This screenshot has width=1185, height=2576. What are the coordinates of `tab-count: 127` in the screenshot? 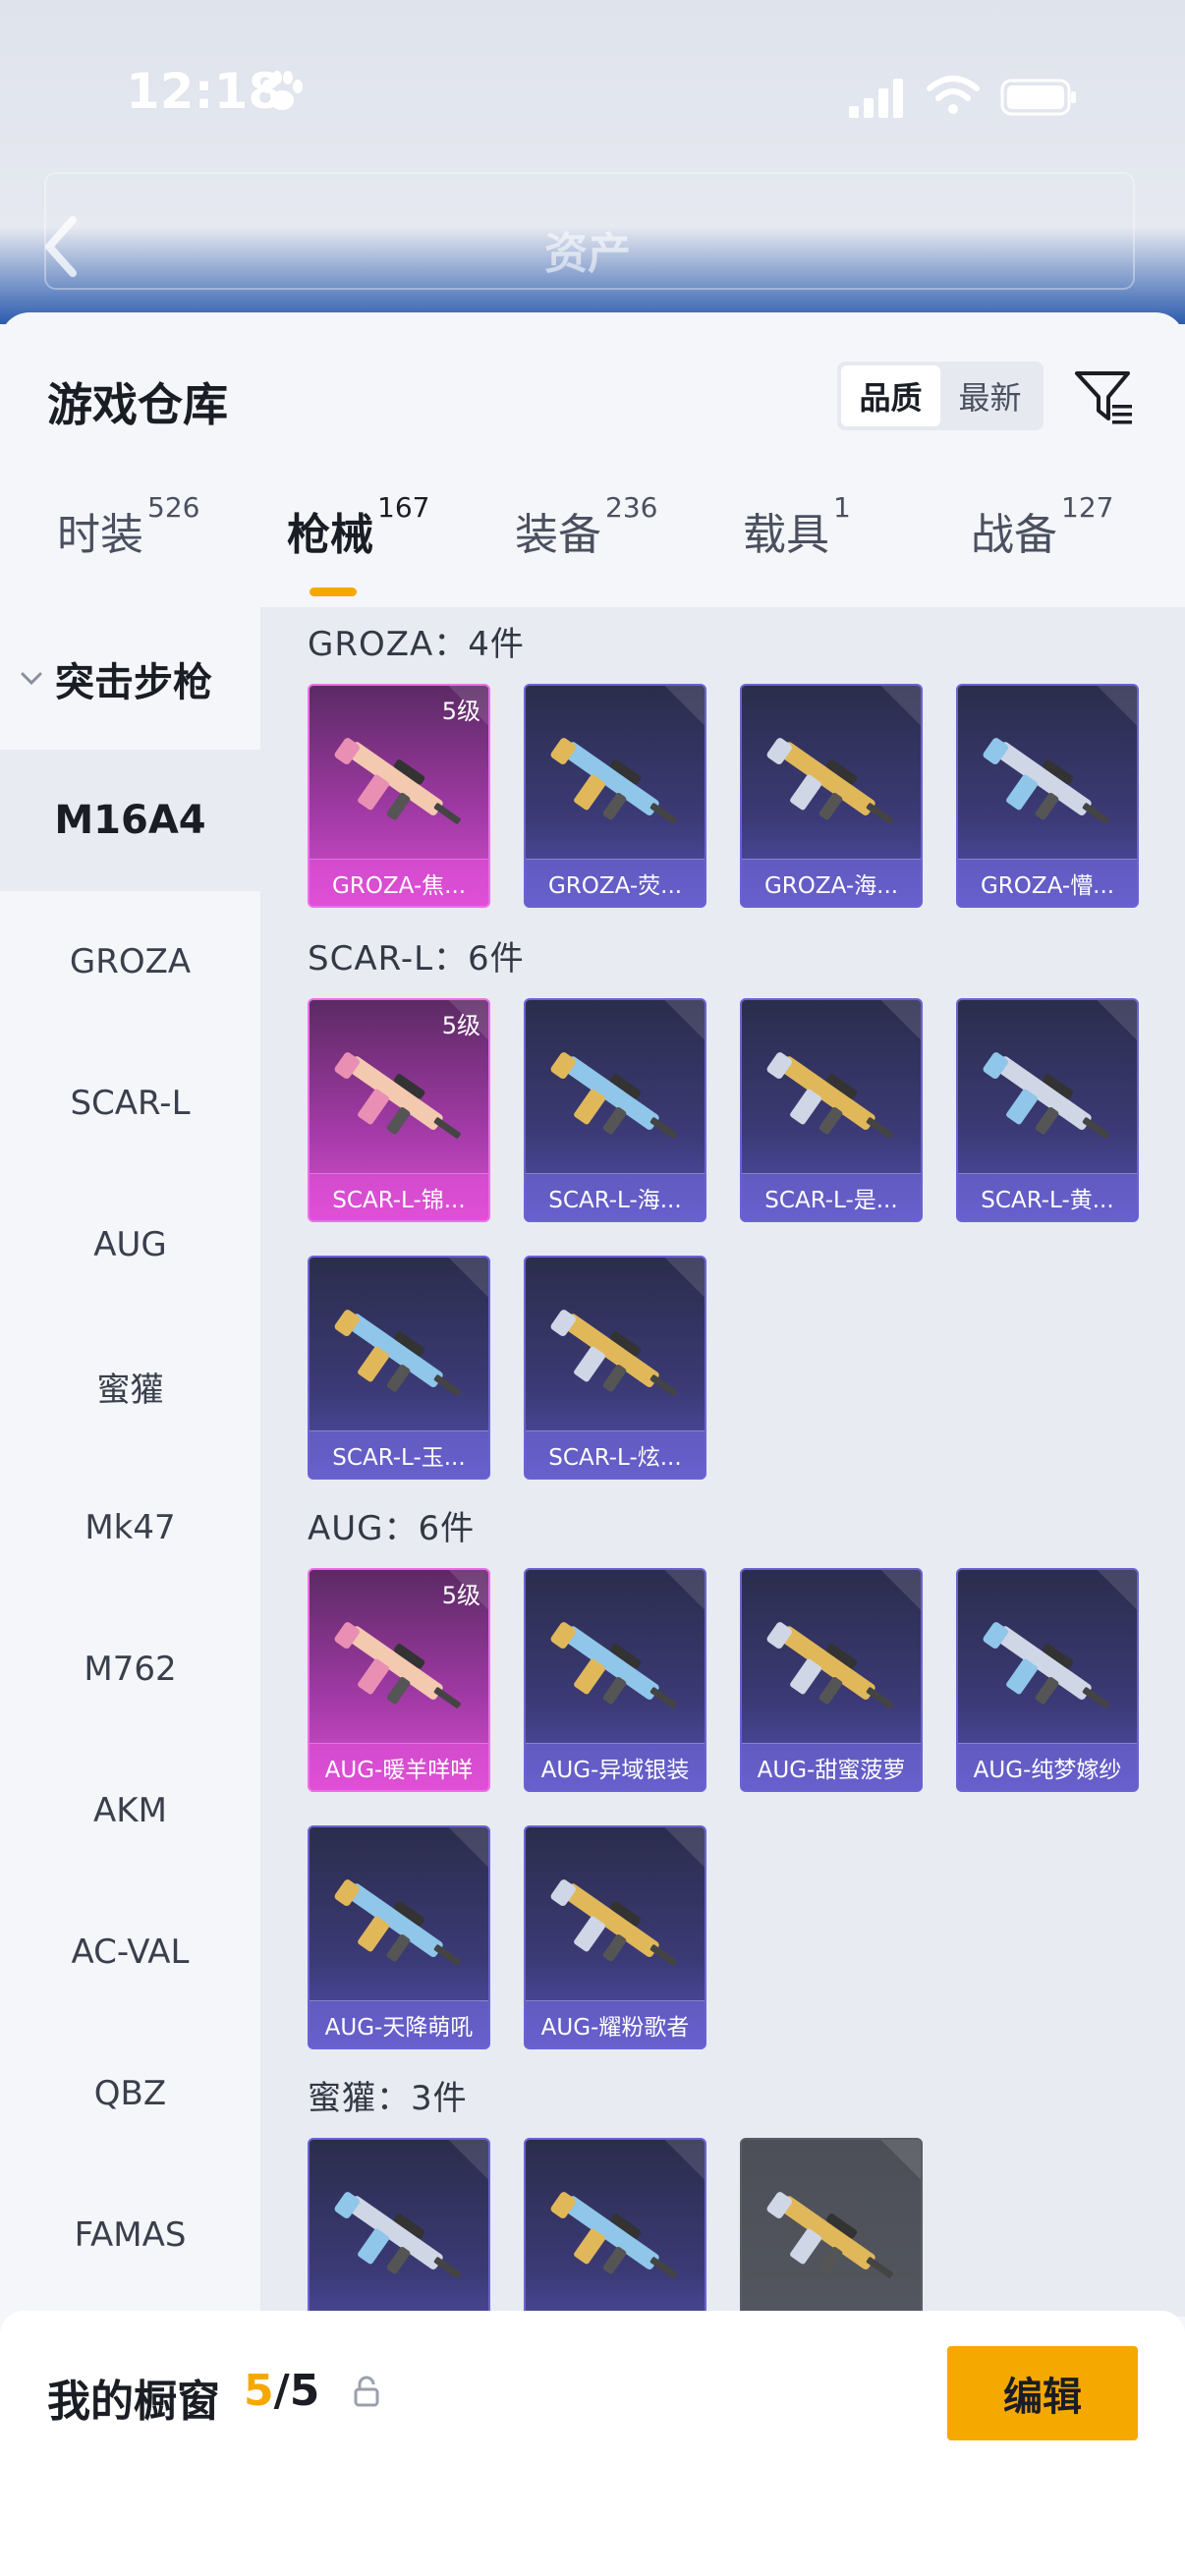 It's located at (1088, 507).